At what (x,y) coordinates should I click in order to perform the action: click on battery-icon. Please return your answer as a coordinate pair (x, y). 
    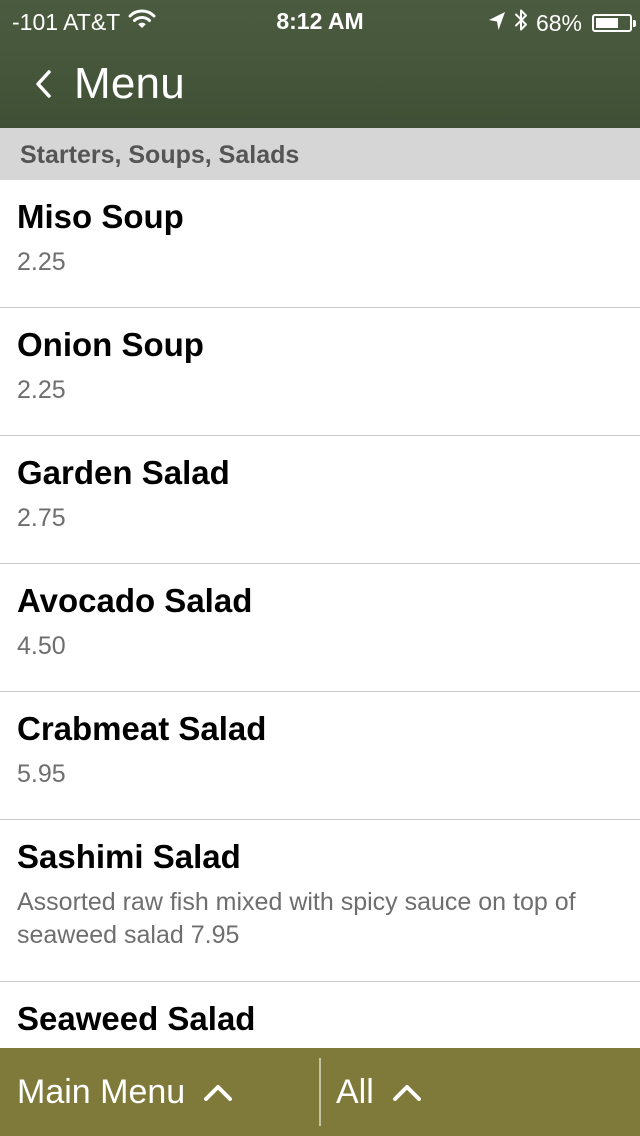
    Looking at the image, I should click on (614, 23).